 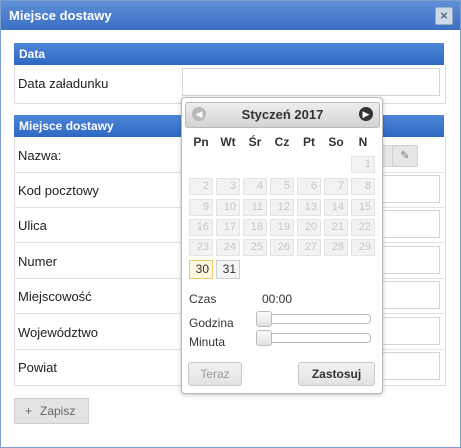 What do you see at coordinates (311, 82) in the screenshot?
I see `loading-date-input` at bounding box center [311, 82].